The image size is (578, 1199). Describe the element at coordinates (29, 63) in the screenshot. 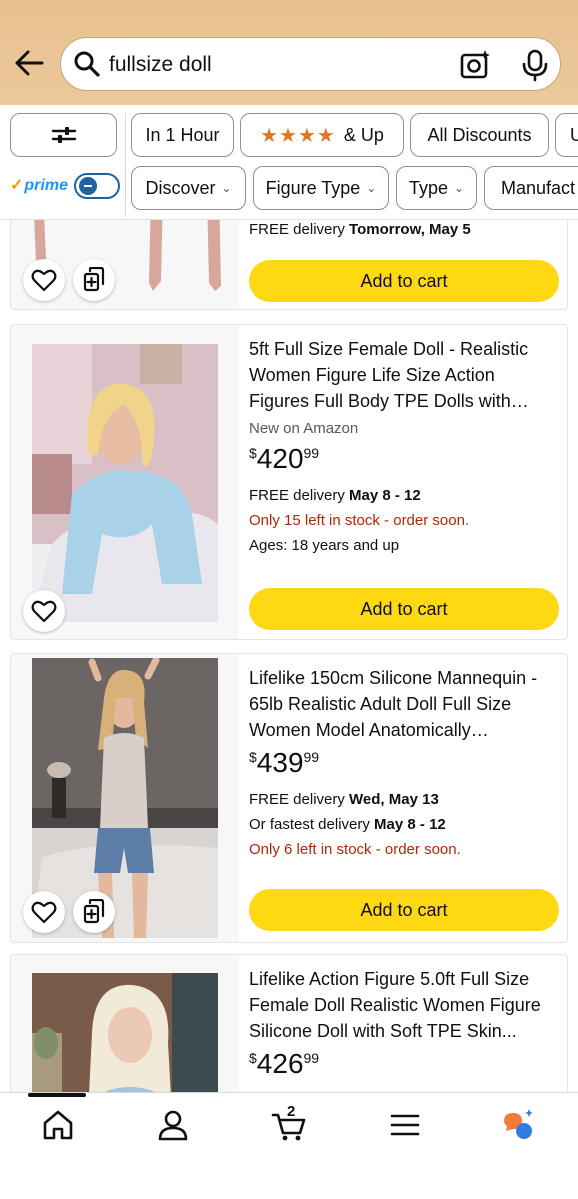

I see `back-arrow-icon` at that location.